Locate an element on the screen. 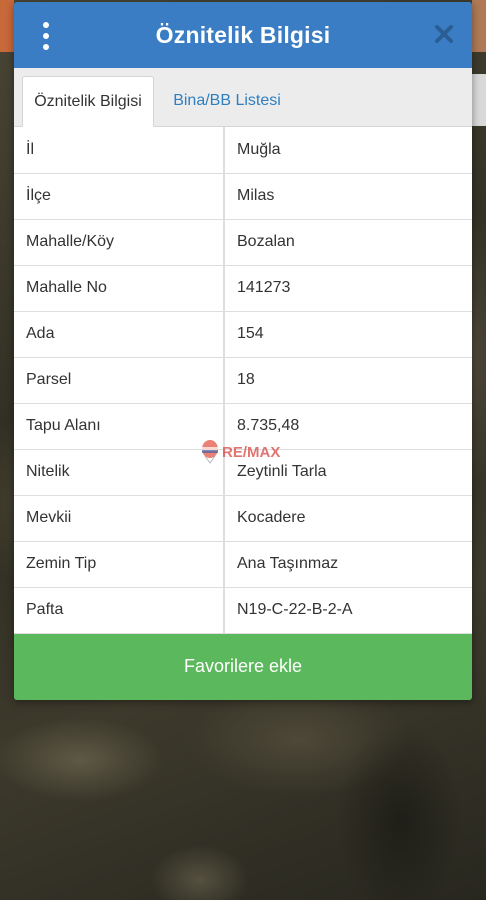 Image resolution: width=486 pixels, height=900 pixels. add-to-favorites-button: Favorilere ekle is located at coordinates (243, 666).